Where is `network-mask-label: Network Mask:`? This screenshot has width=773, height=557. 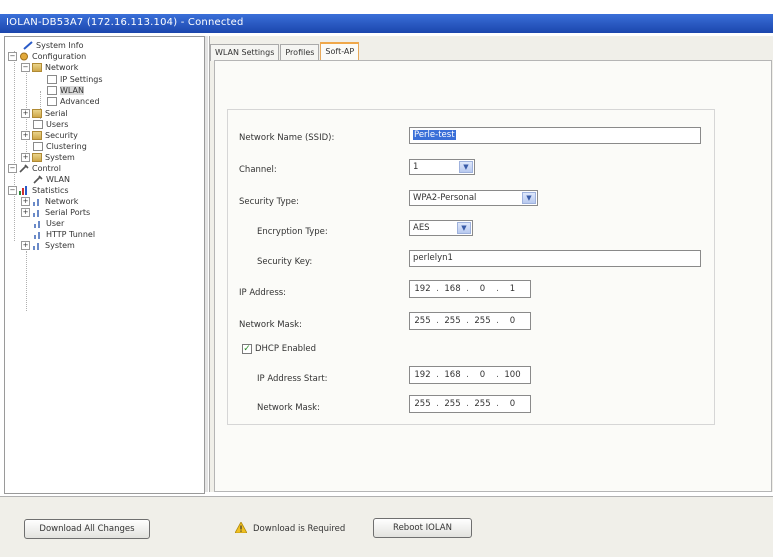
network-mask-label: Network Mask: is located at coordinates (270, 325).